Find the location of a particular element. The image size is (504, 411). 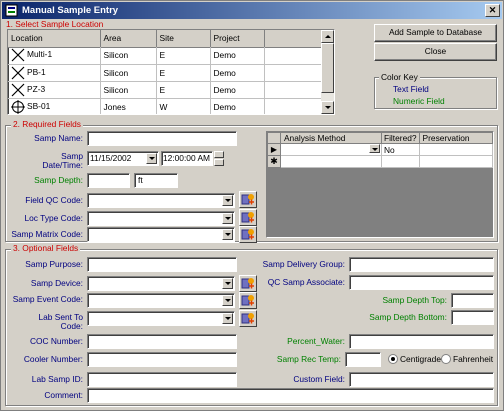

col-preservation: Preservation is located at coordinates (456, 138).